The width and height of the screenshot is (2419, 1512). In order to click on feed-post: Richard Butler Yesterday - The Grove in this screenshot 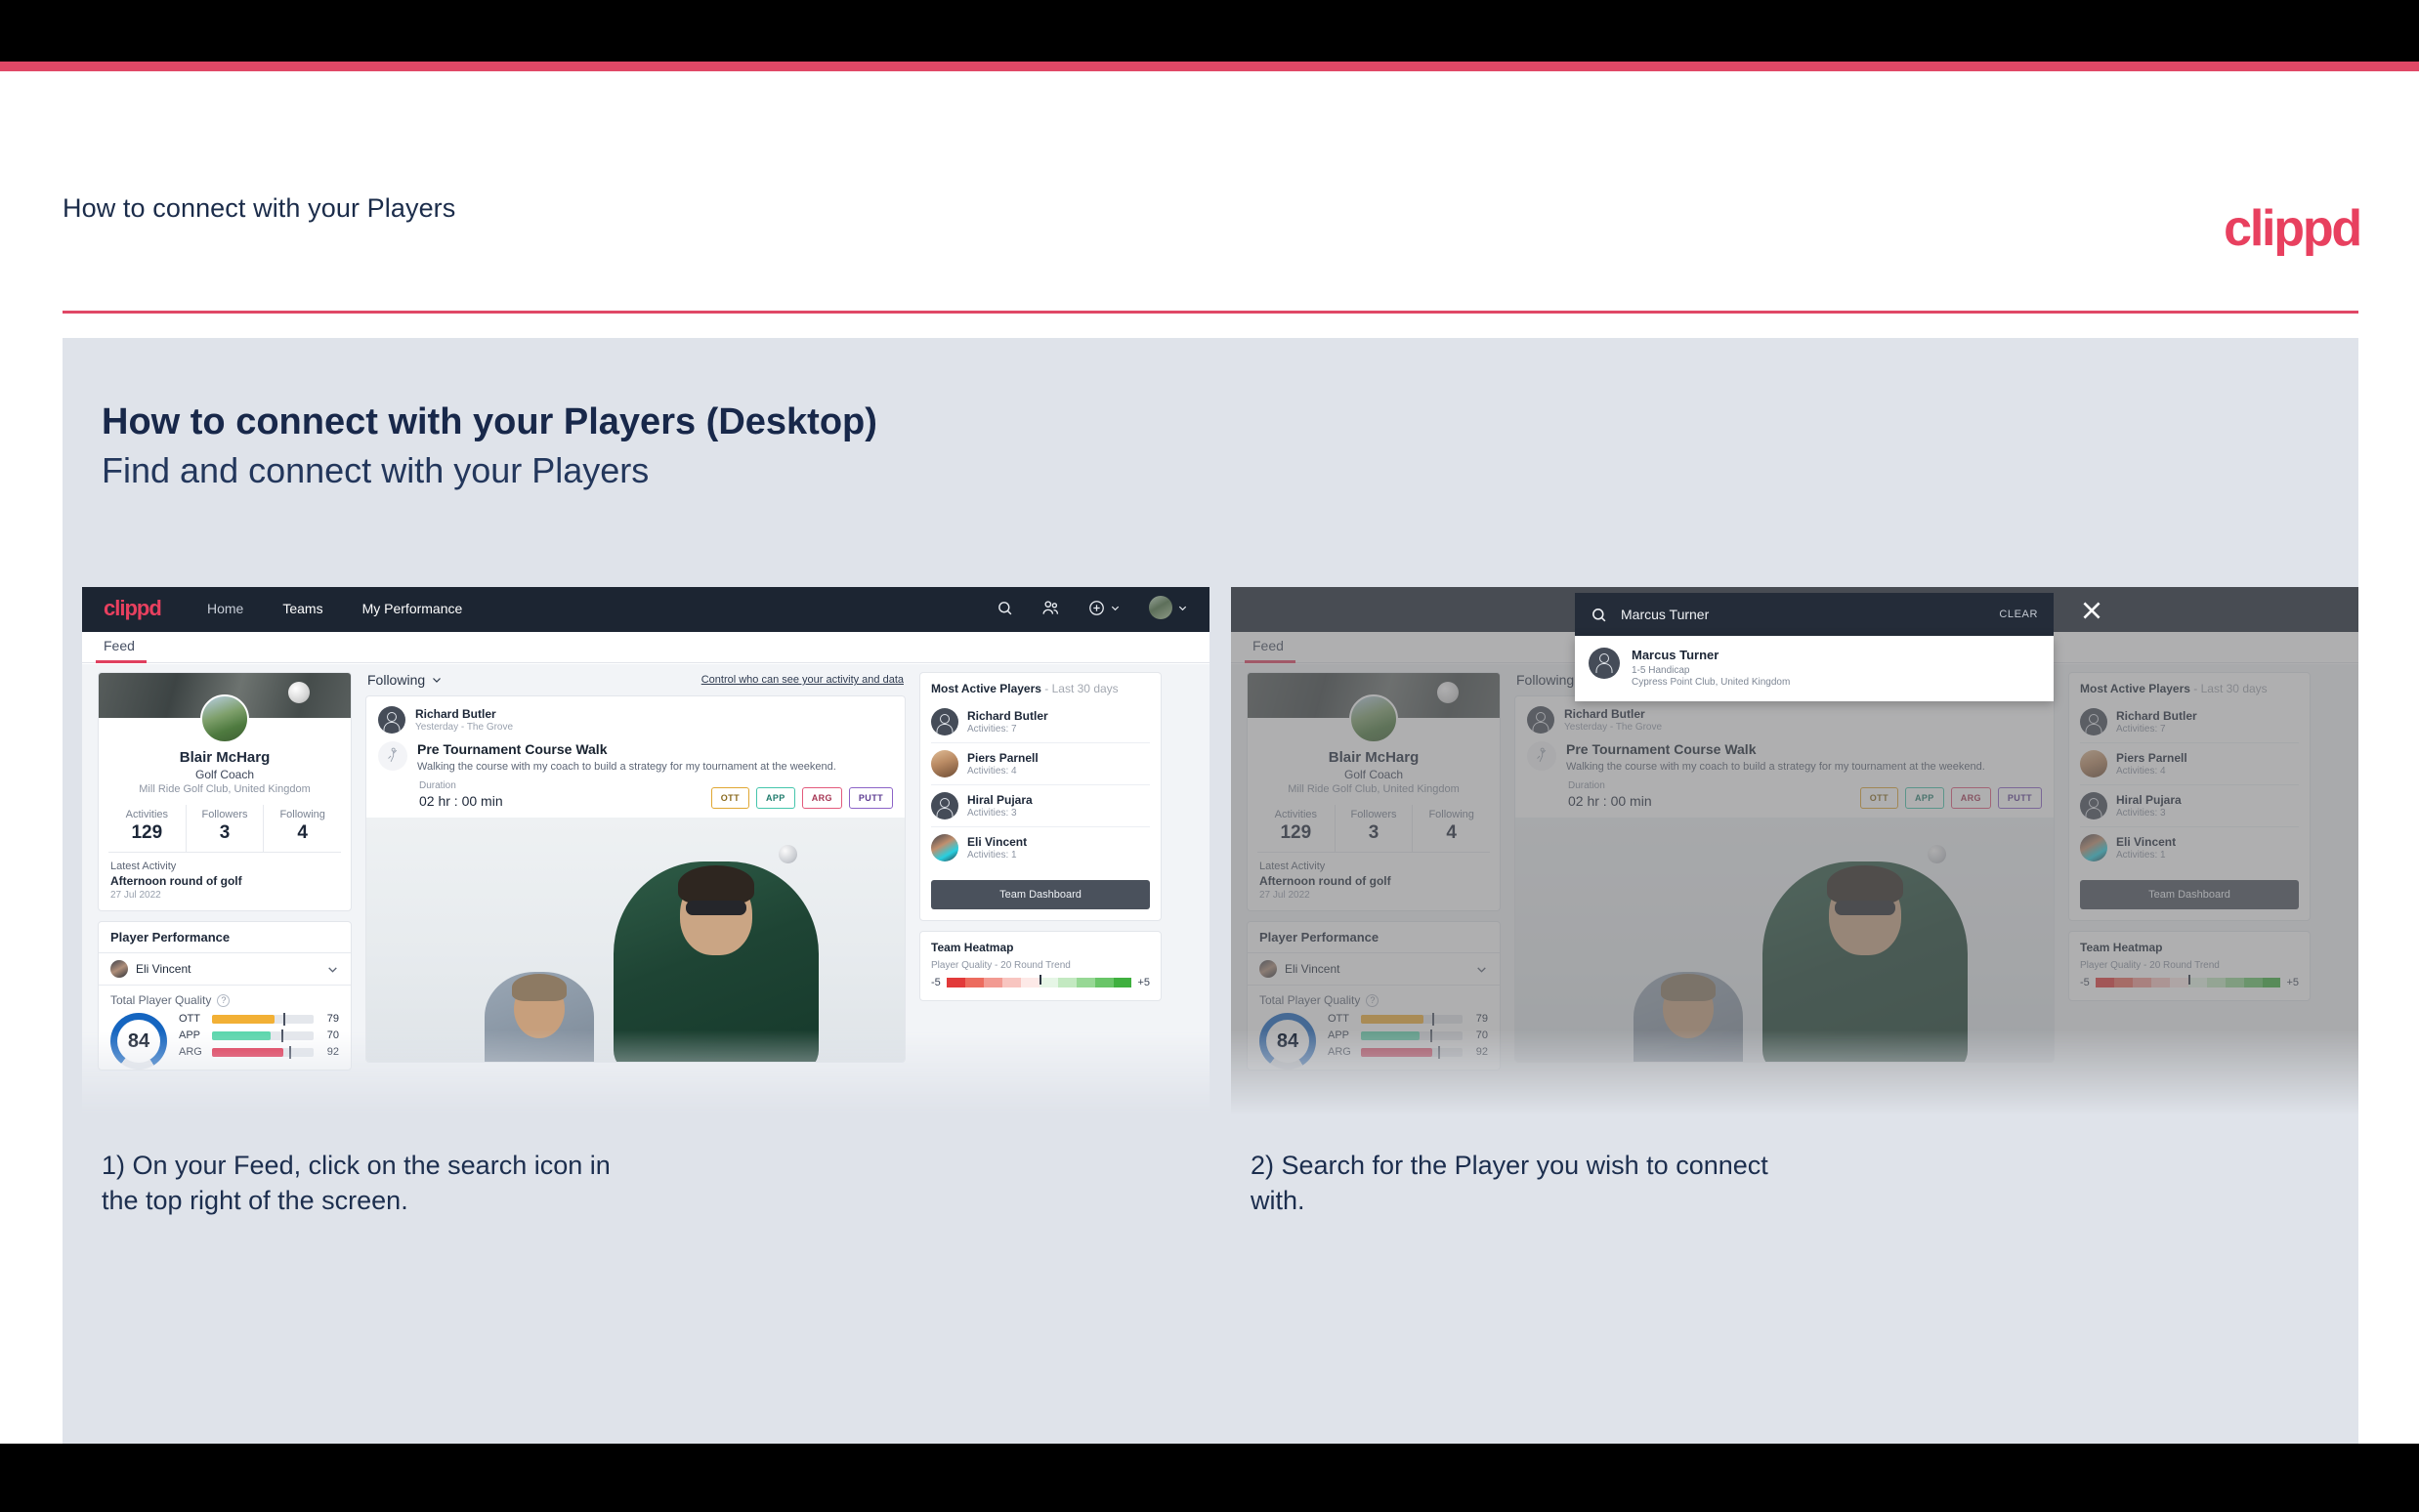, I will do `click(635, 879)`.